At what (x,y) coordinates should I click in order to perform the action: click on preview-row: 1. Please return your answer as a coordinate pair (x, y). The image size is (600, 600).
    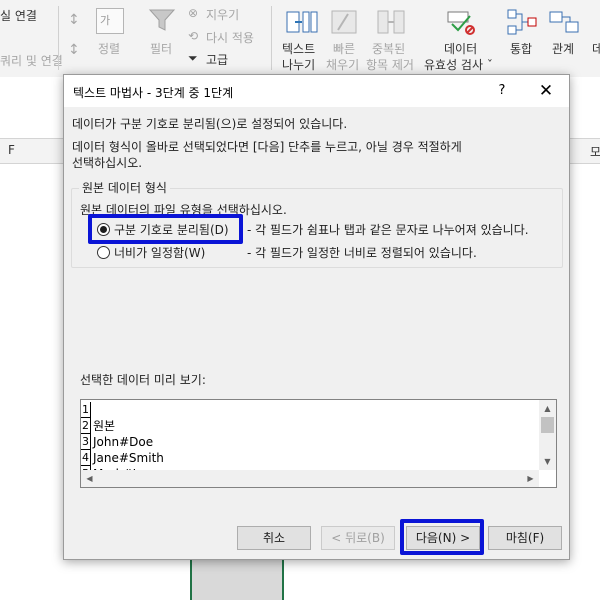
    Looking at the image, I should click on (311, 410).